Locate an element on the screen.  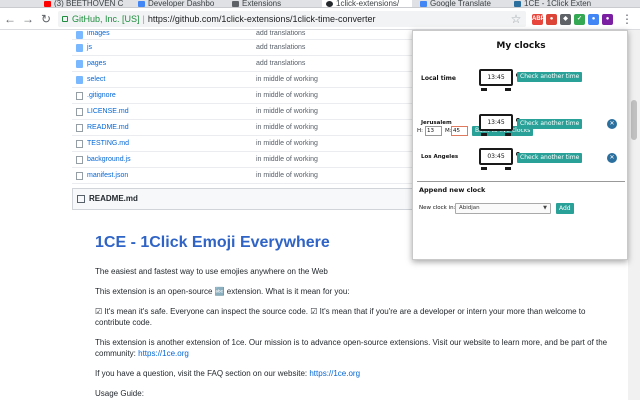
append-clock-heading: Append new clock is located at coordinates (452, 190).